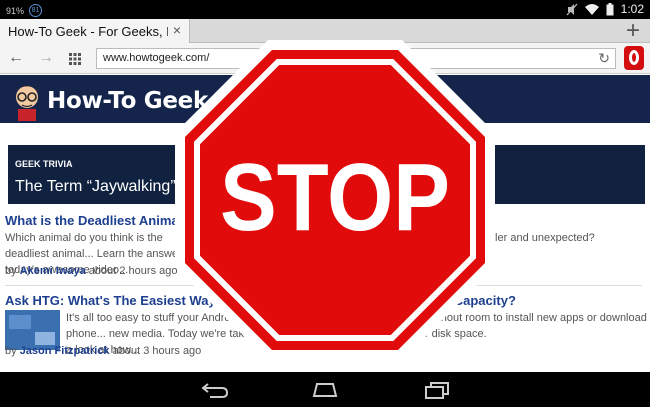 The image size is (650, 407). I want to click on trivia-kicker: GEEK TRIVIA, so click(44, 164).